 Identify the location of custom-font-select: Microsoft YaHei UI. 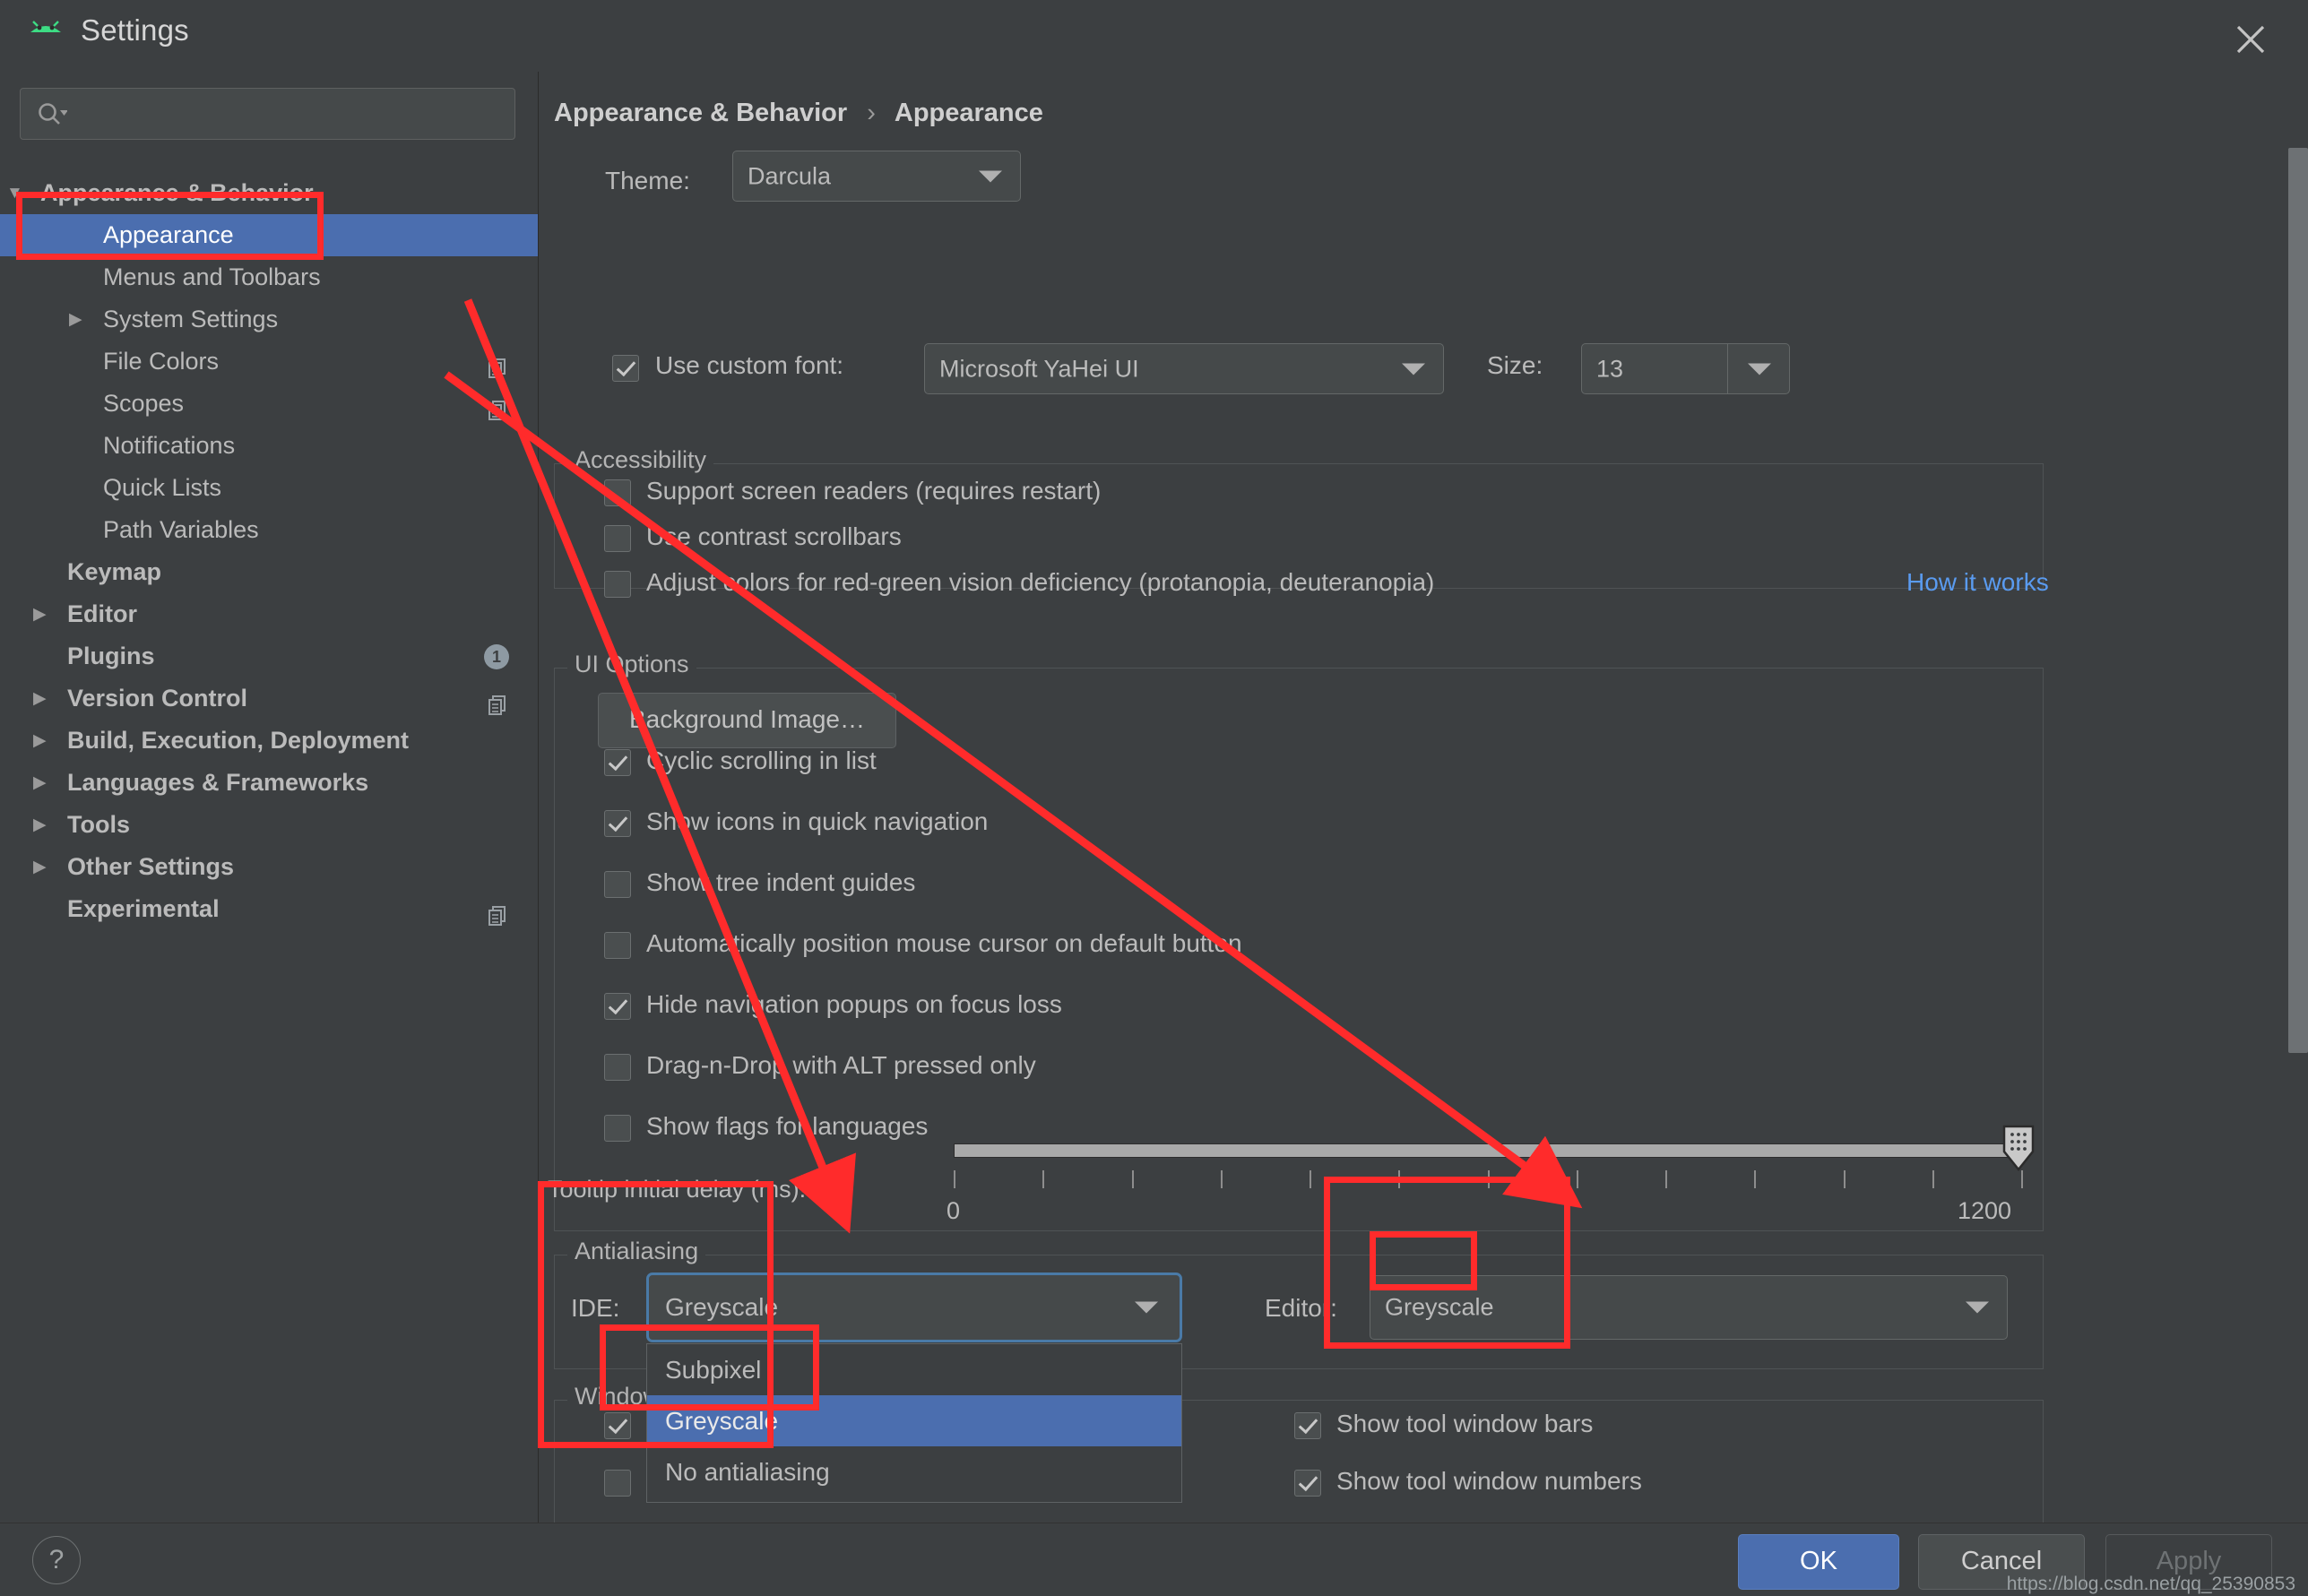
(1184, 369).